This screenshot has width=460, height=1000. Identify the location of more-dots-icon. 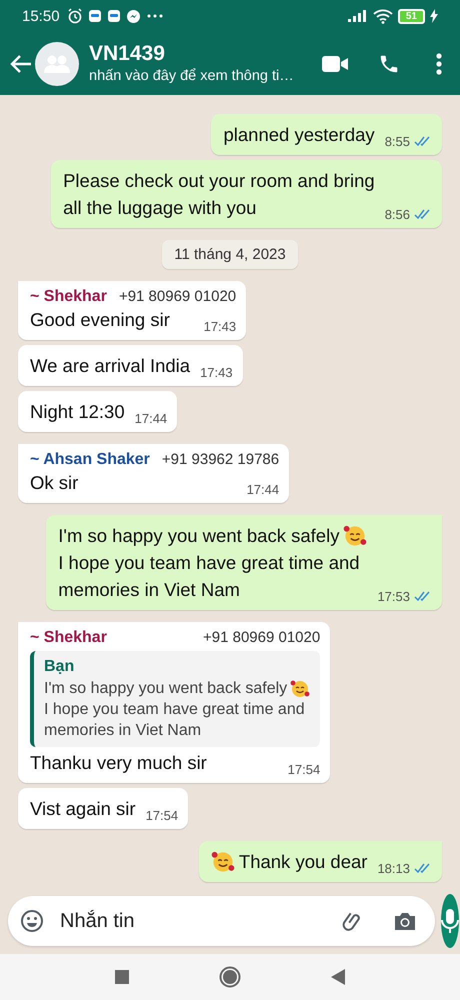
(155, 16).